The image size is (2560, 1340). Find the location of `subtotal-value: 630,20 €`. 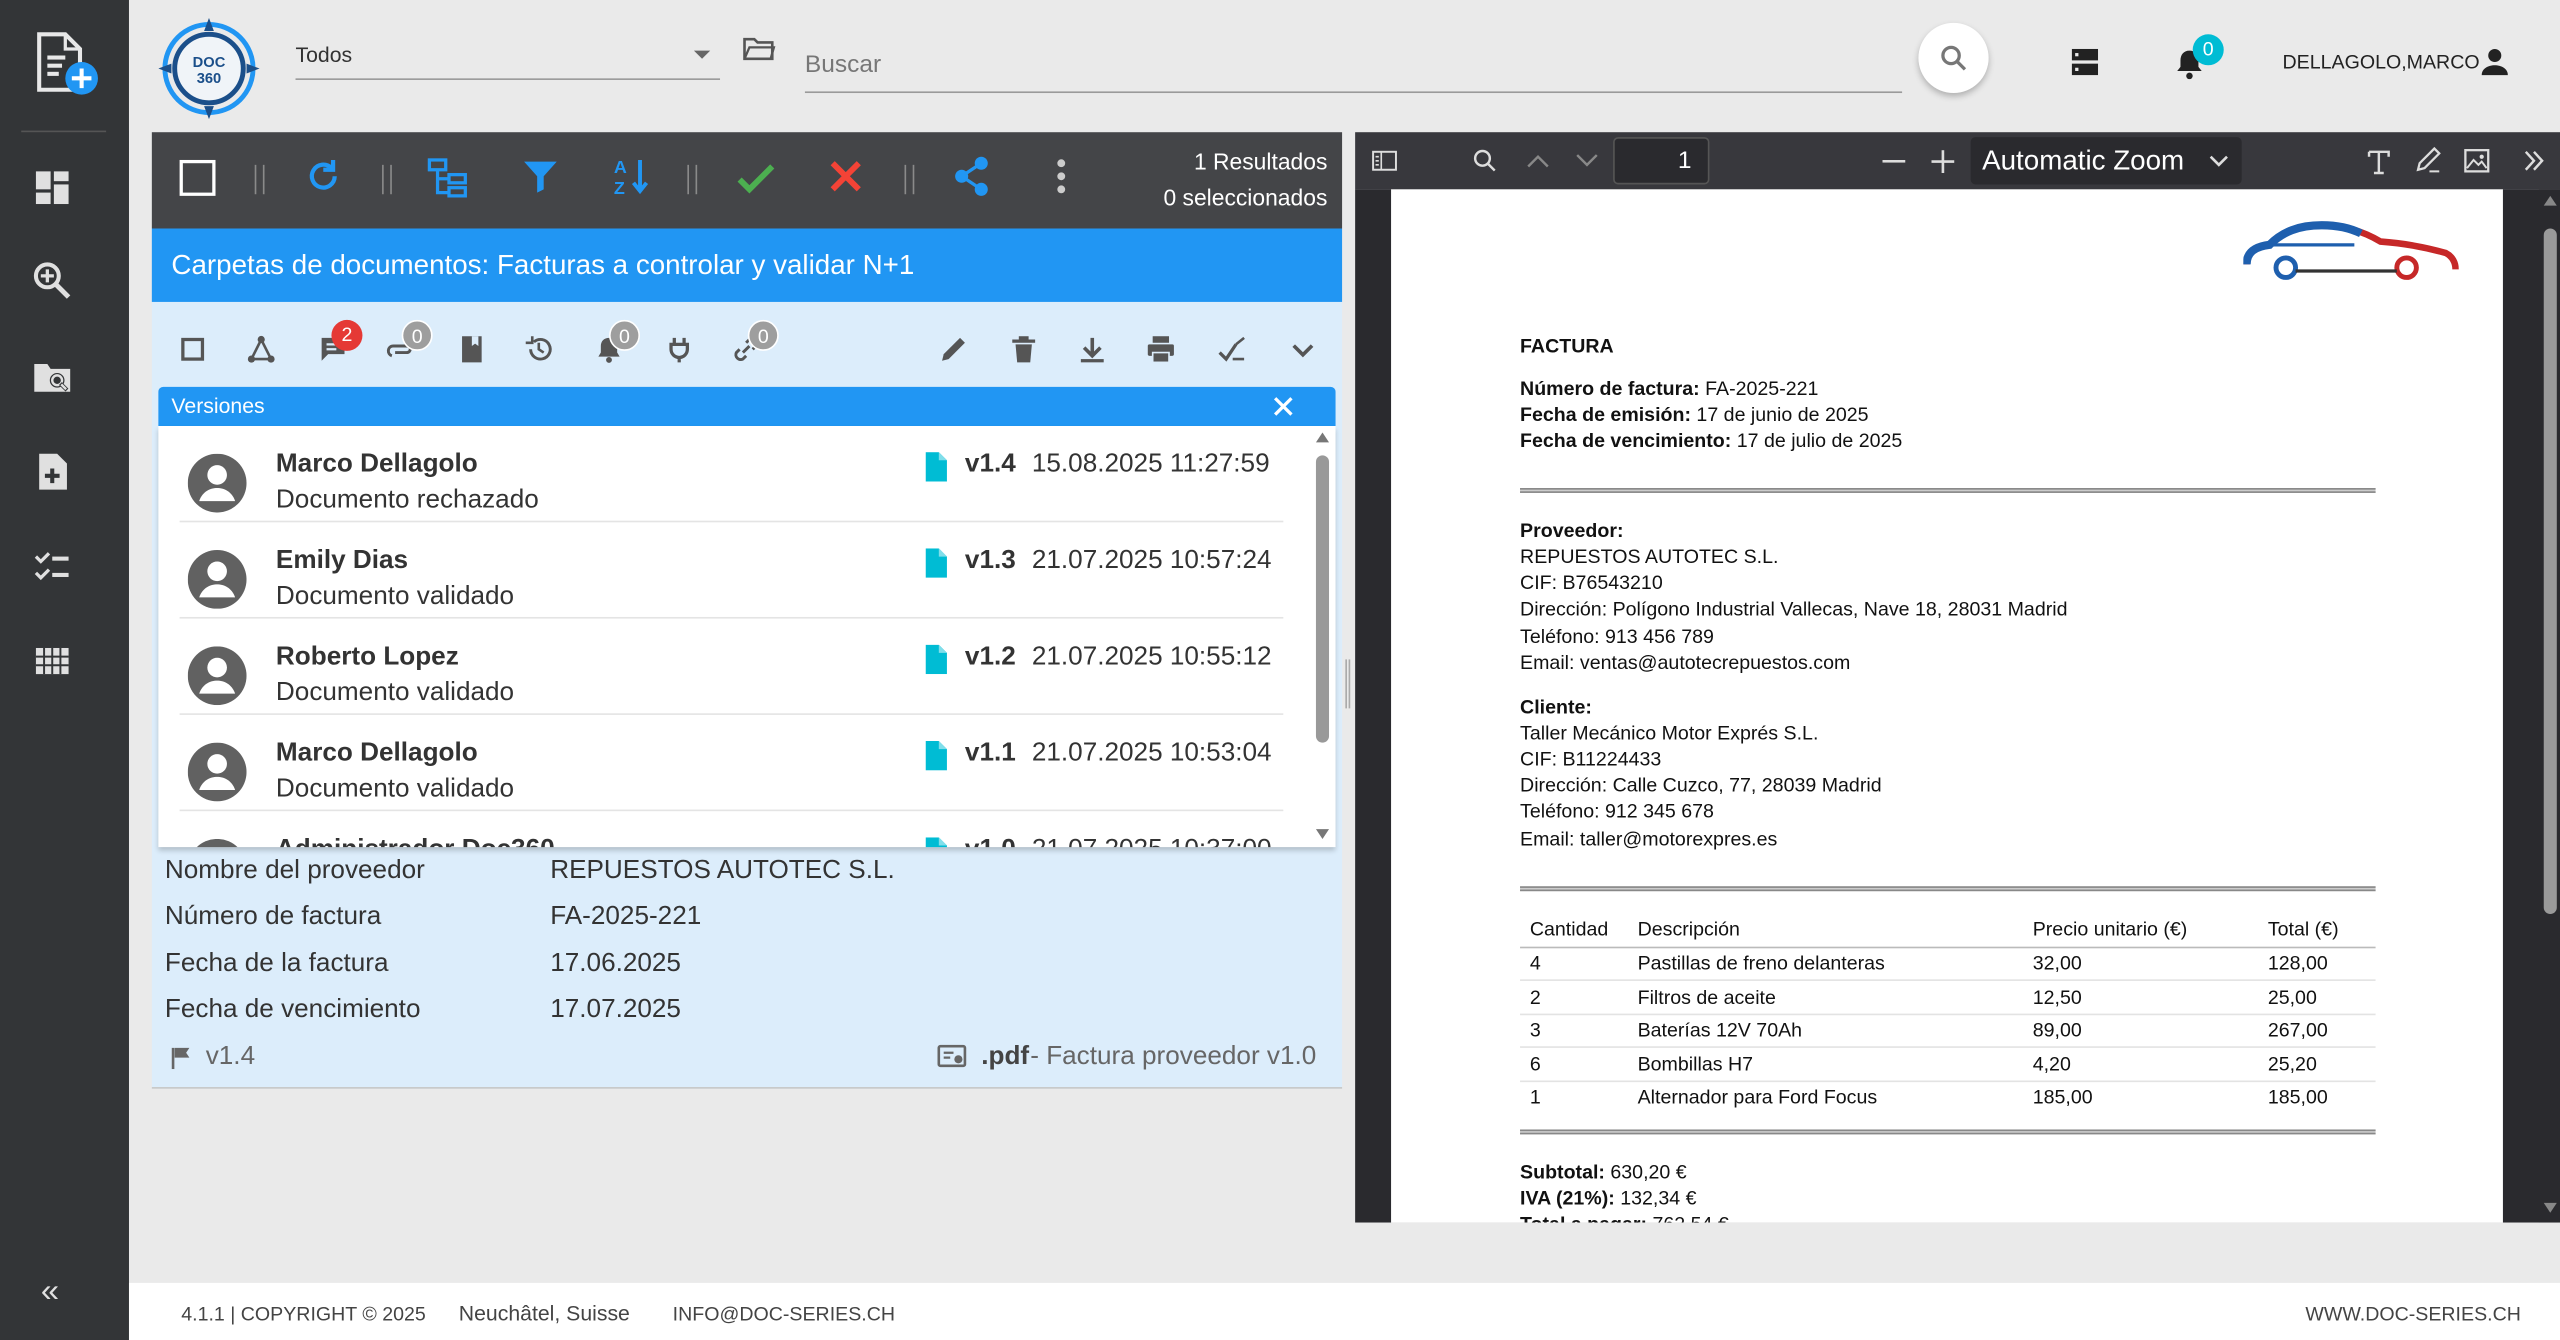

subtotal-value: 630,20 € is located at coordinates (1645, 1172).